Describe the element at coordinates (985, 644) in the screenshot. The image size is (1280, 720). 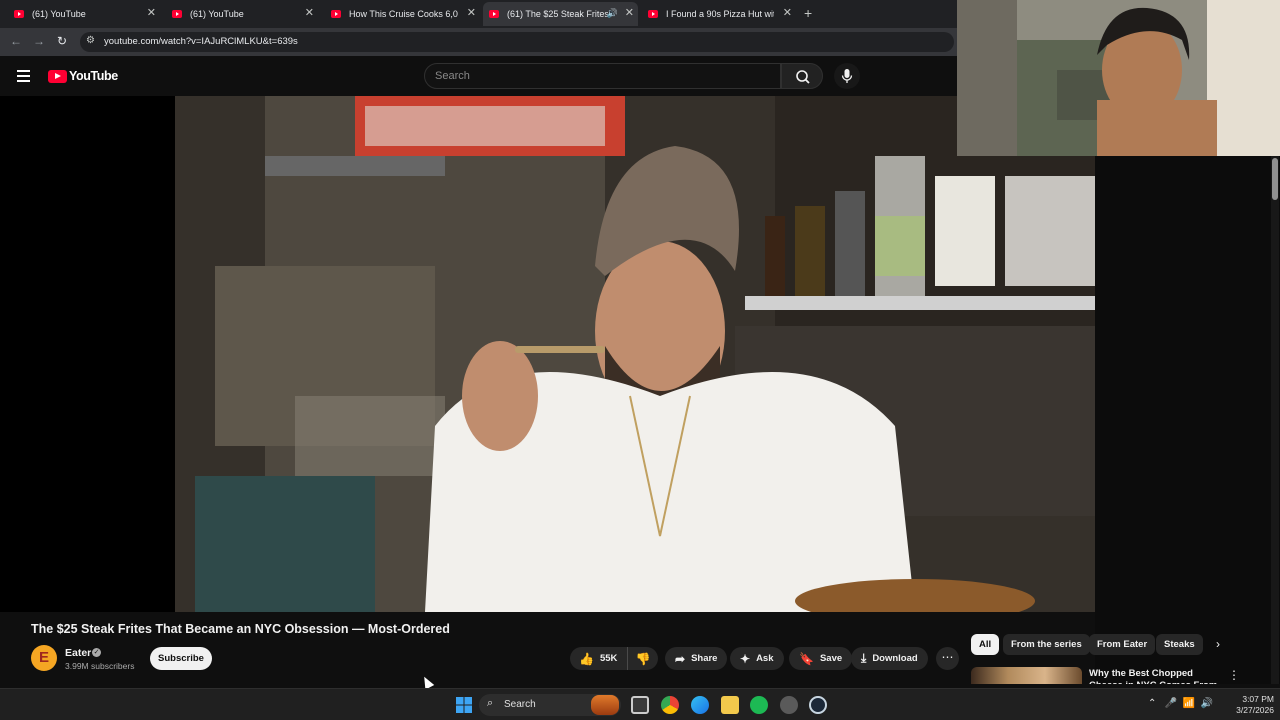
I see `chip-all: All` at that location.